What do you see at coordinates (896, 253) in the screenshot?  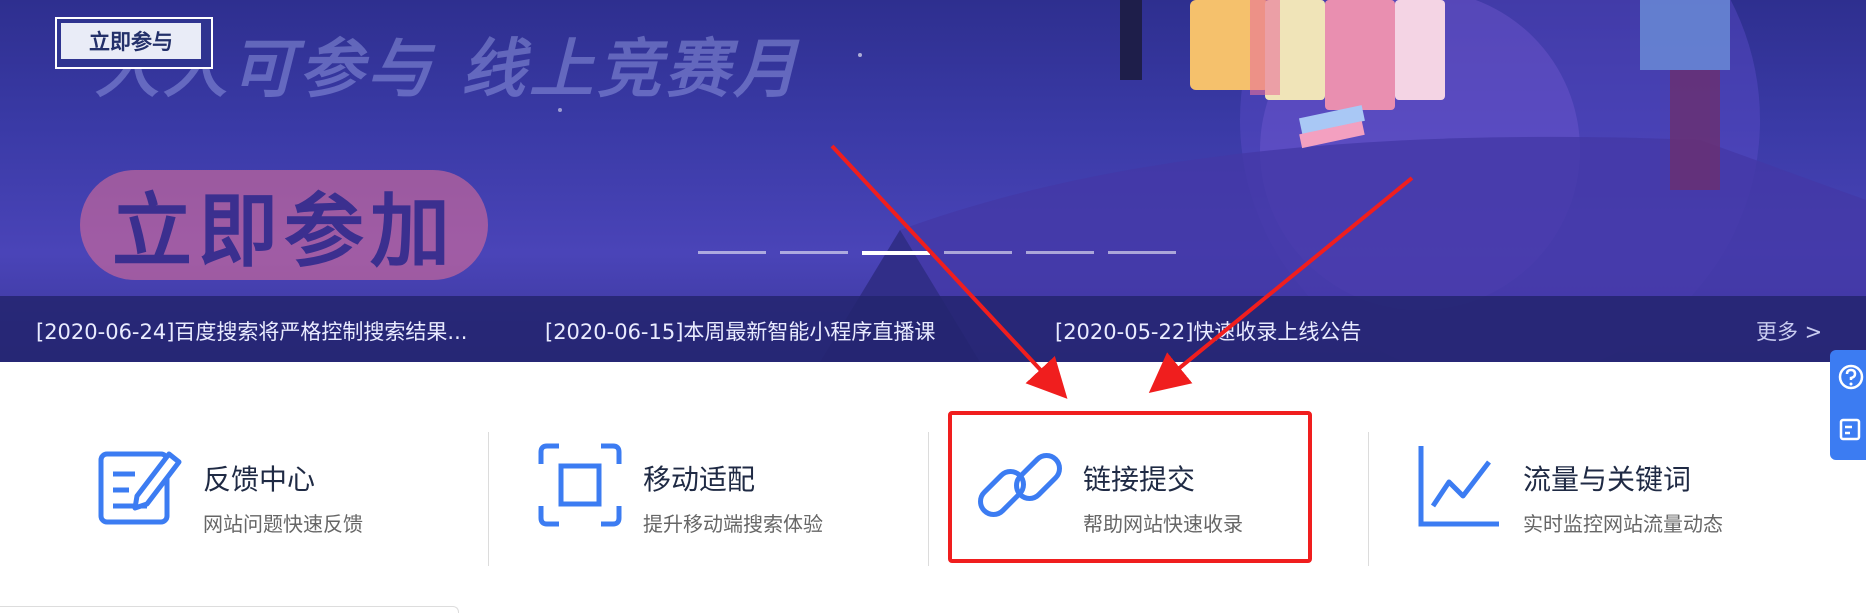 I see `carousel-dot-active` at bounding box center [896, 253].